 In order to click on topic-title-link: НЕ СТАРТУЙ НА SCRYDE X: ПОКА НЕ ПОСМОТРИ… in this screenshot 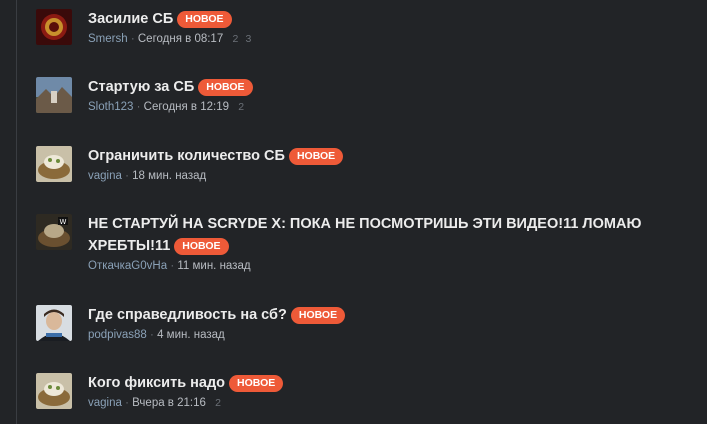, I will do `click(364, 235)`.